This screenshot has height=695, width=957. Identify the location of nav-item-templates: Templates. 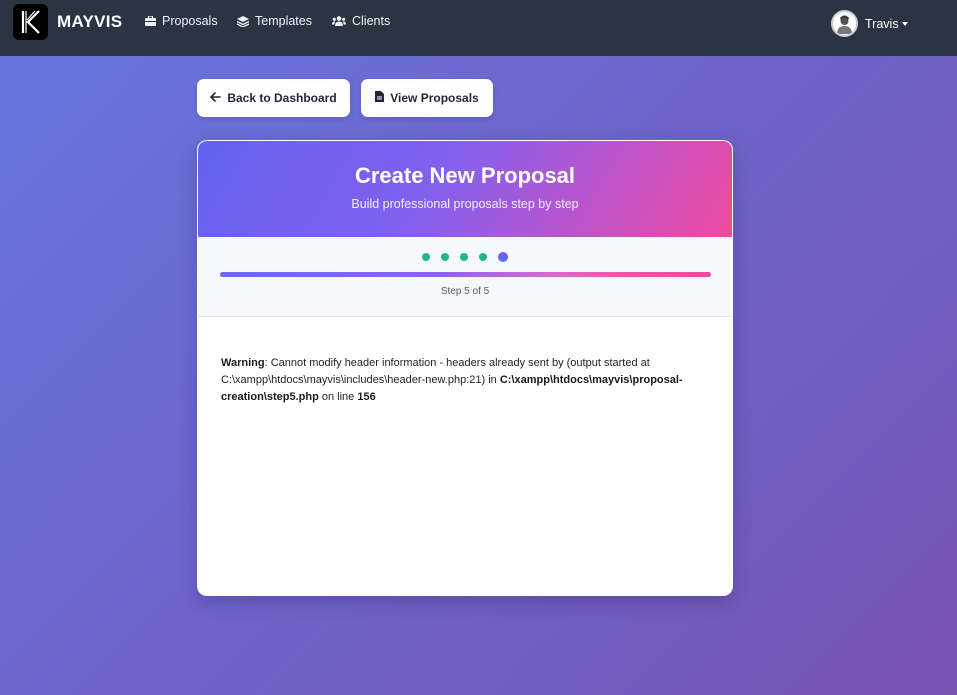
(274, 21).